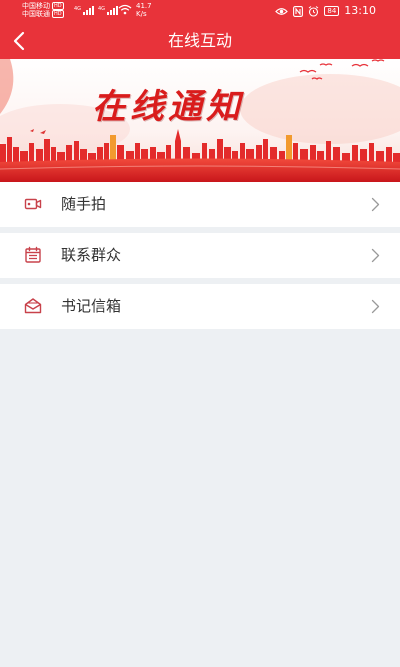  Describe the element at coordinates (77, 9) in the screenshot. I see `net-type-1: 4G` at that location.